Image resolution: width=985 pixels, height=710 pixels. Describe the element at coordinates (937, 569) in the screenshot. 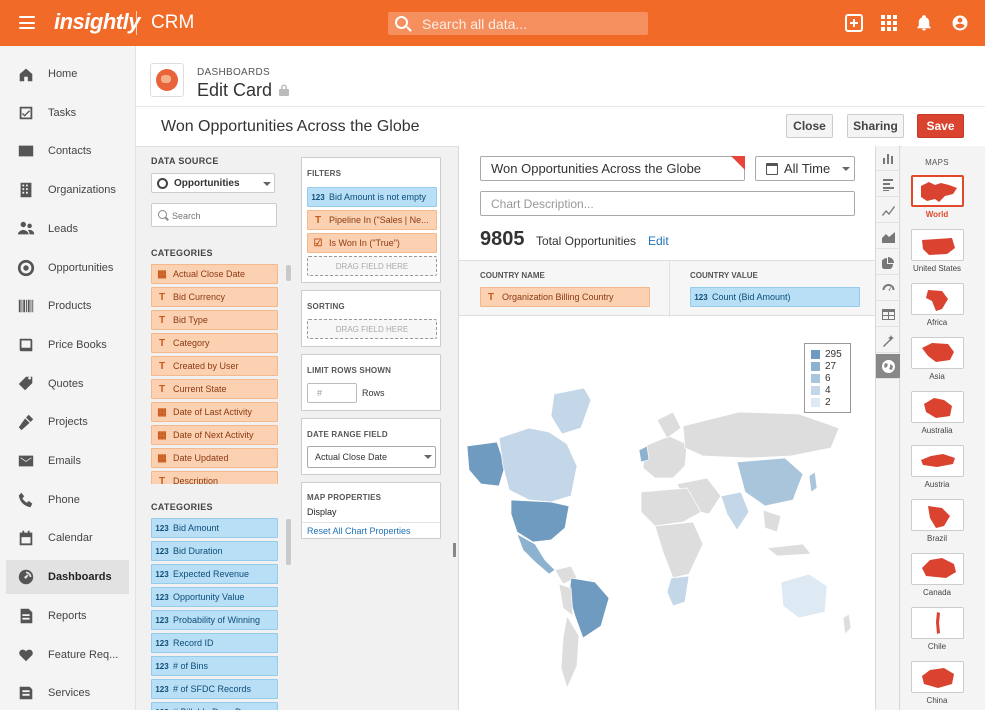

I see `map-option-canada` at that location.